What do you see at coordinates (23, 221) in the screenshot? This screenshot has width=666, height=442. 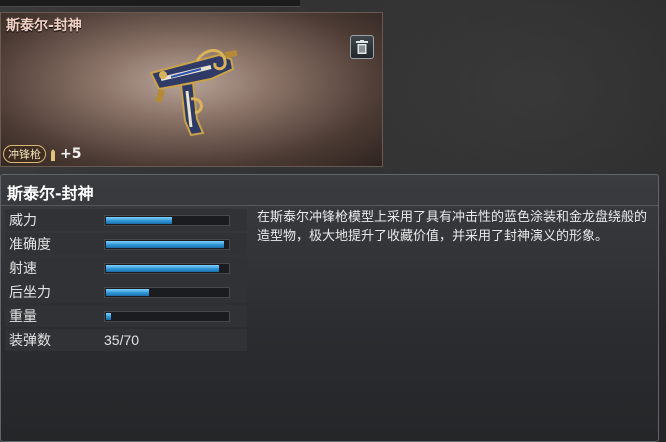 I see `stat-label: 威力` at bounding box center [23, 221].